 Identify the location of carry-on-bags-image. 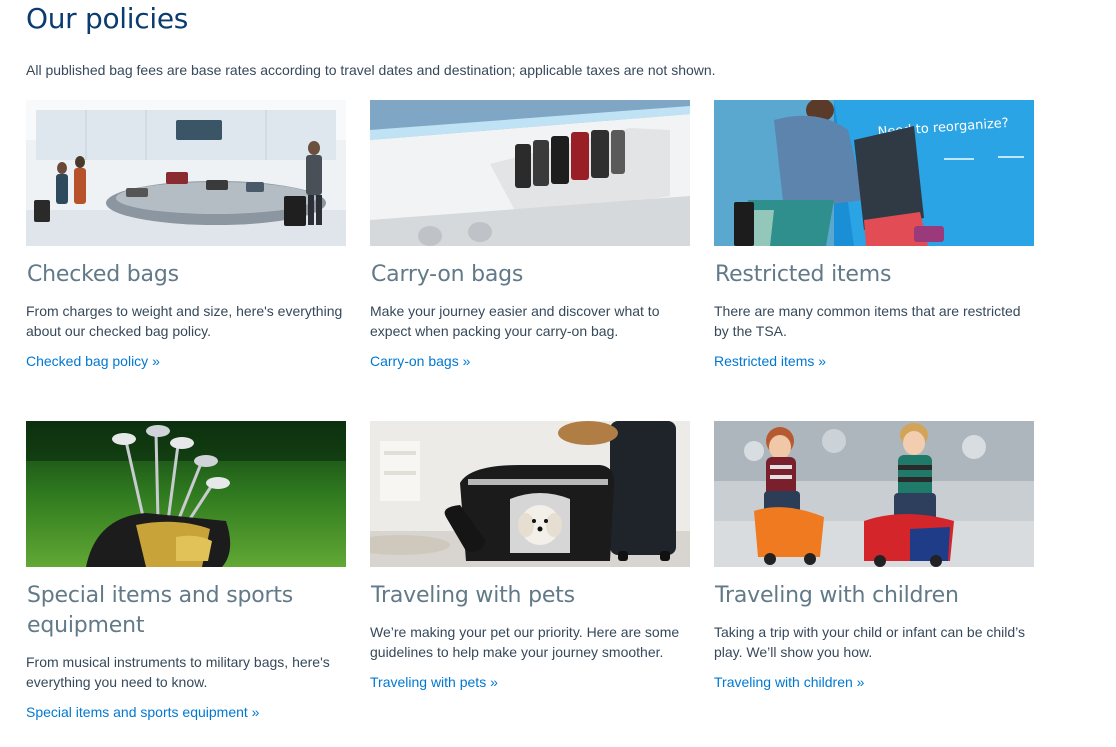
(530, 173).